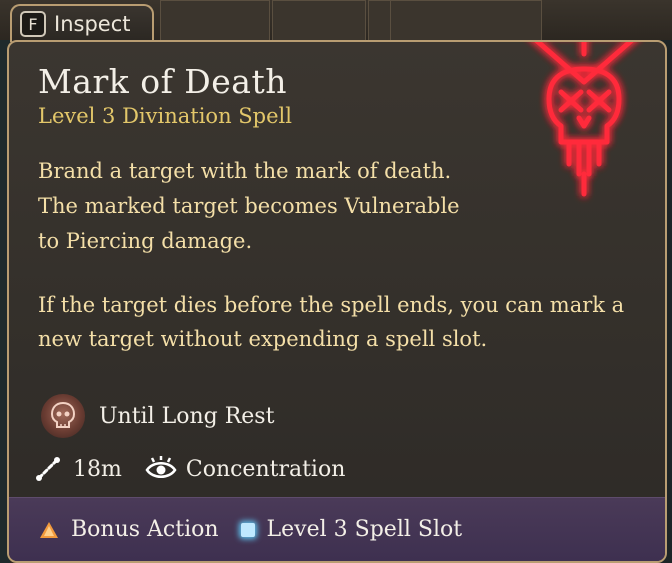 The width and height of the screenshot is (672, 563). I want to click on mark-of-death-skull-icon, so click(584, 119).